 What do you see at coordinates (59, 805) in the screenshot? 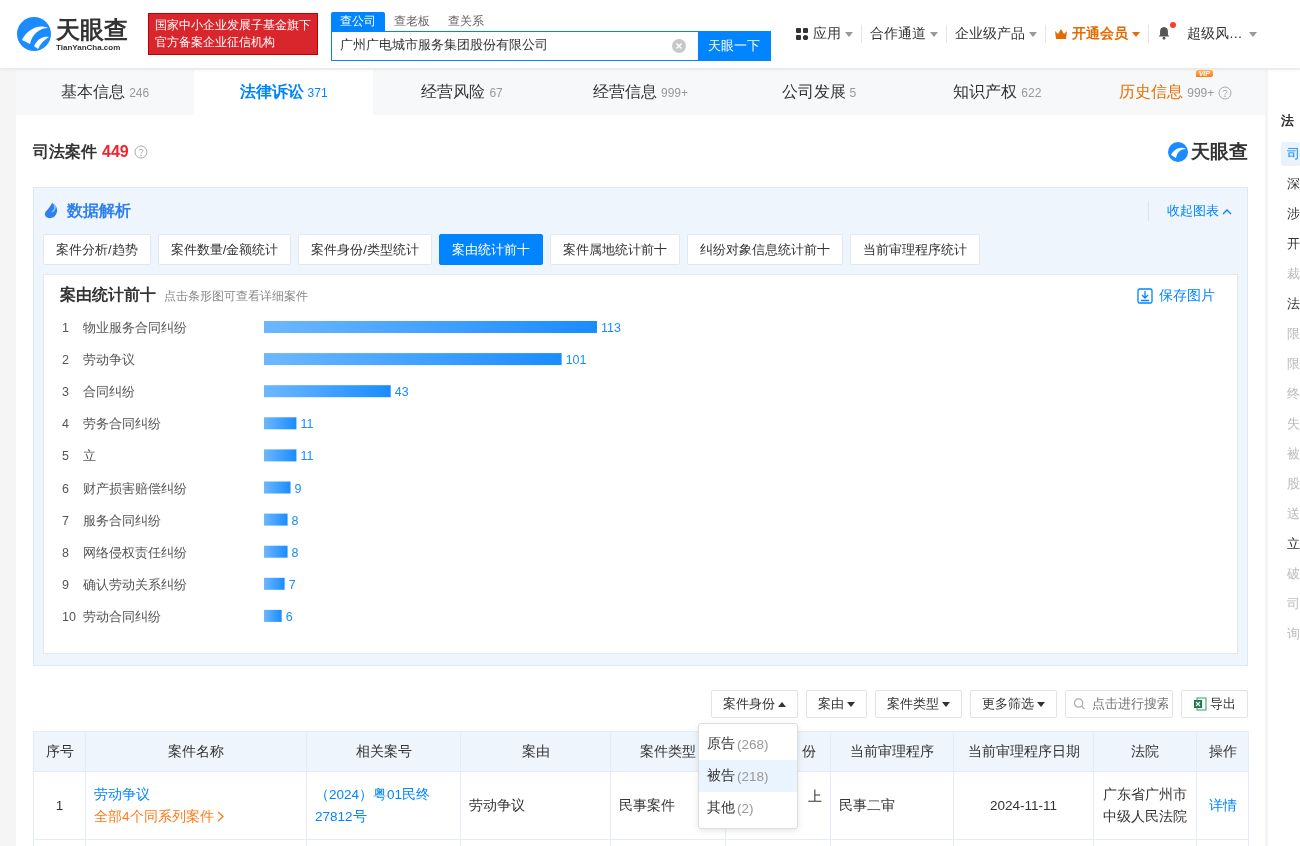
I see `table-cell: 1` at bounding box center [59, 805].